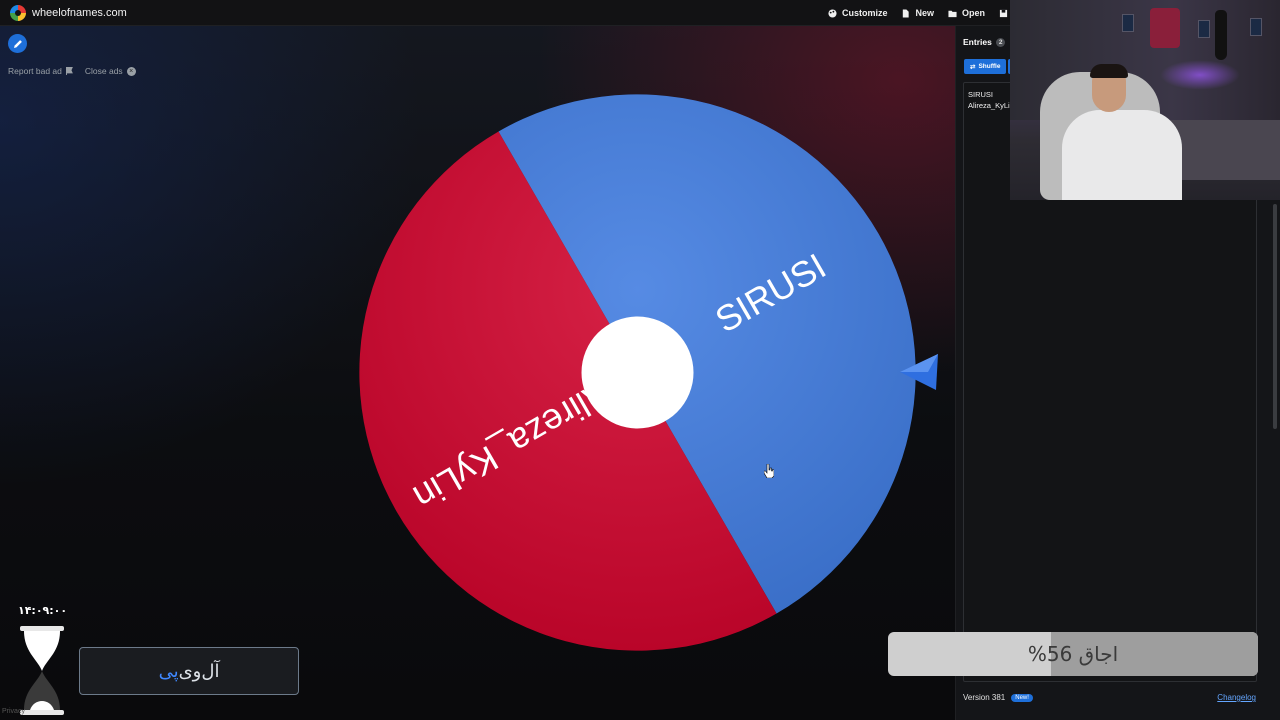 This screenshot has height=720, width=1280. I want to click on stream-clock: ۱۴:۰۹:۰۰, so click(43, 610).